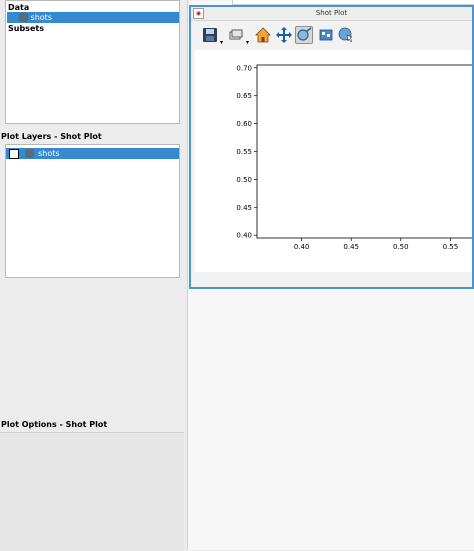  What do you see at coordinates (365, 151) in the screenshot?
I see `axes-frame` at bounding box center [365, 151].